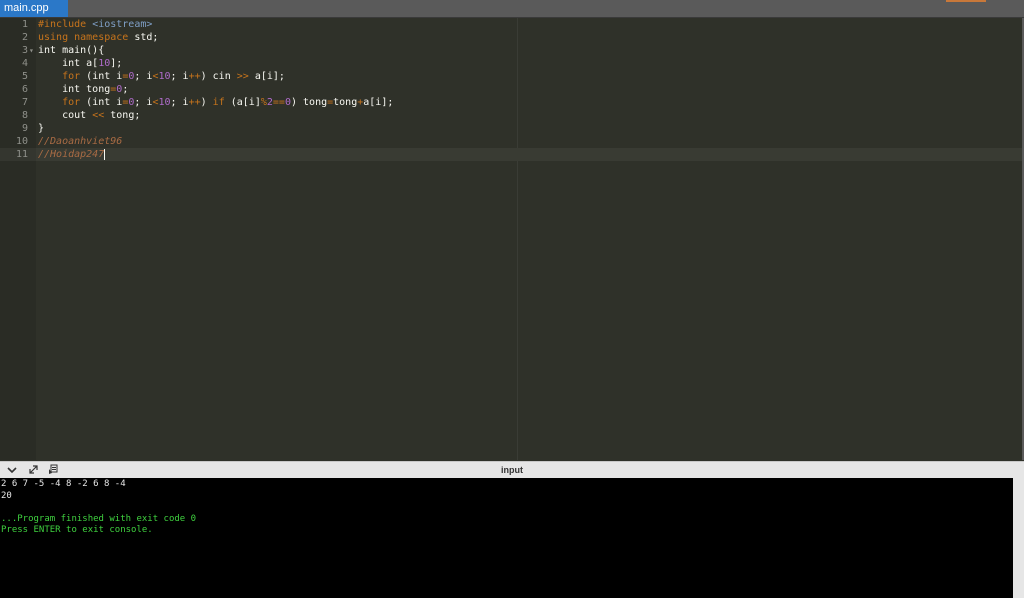  What do you see at coordinates (6, 495) in the screenshot?
I see `console-line: 20` at bounding box center [6, 495].